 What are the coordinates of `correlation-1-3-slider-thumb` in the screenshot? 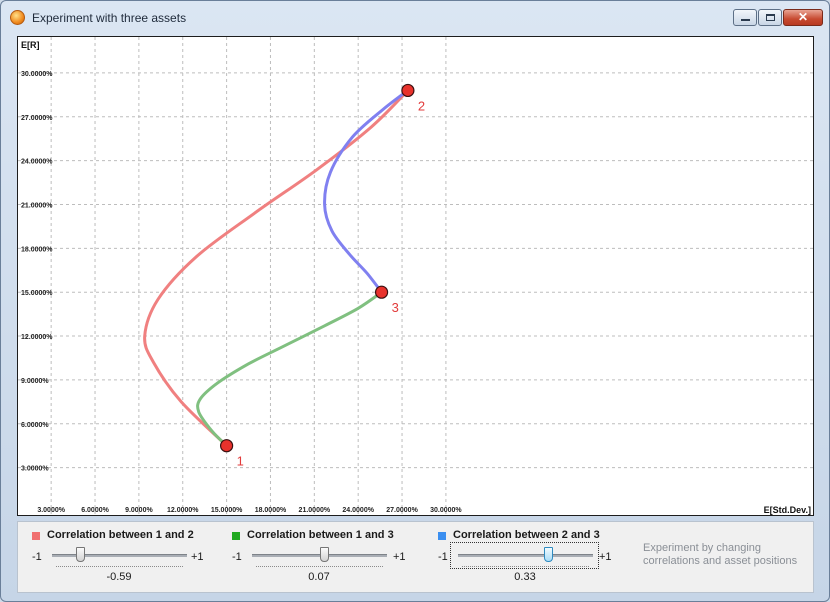 It's located at (325, 554).